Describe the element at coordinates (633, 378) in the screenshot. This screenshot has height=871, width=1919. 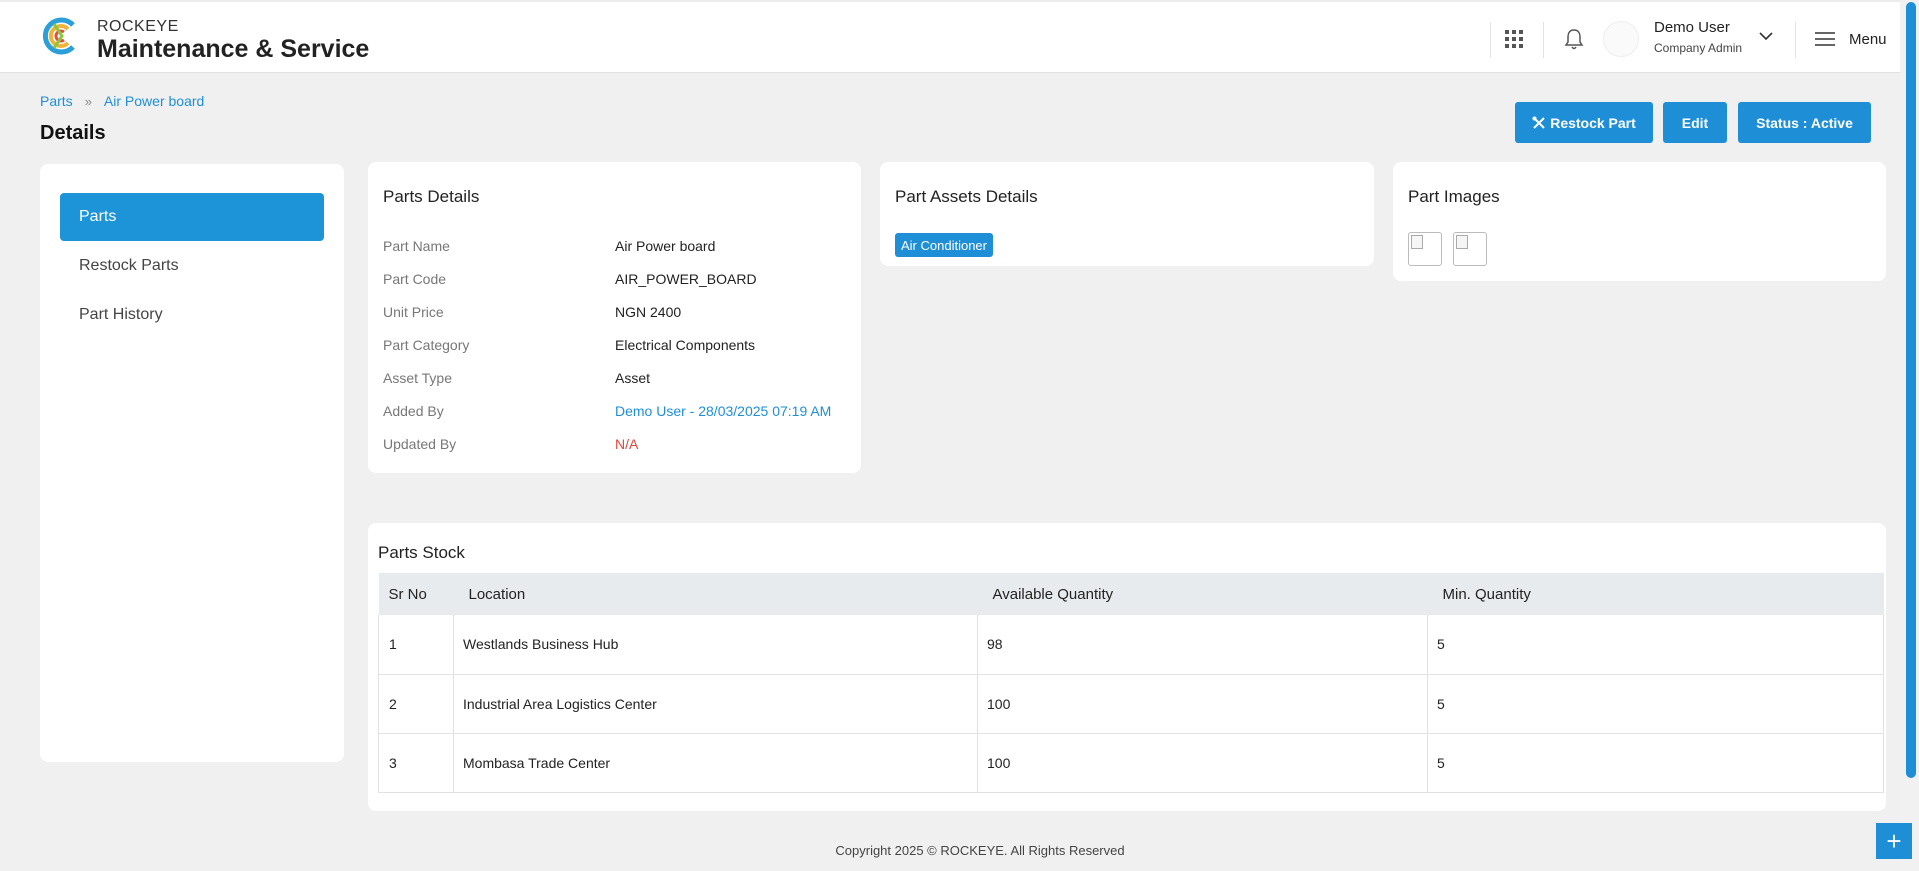
I see `detail-value: Asset` at that location.